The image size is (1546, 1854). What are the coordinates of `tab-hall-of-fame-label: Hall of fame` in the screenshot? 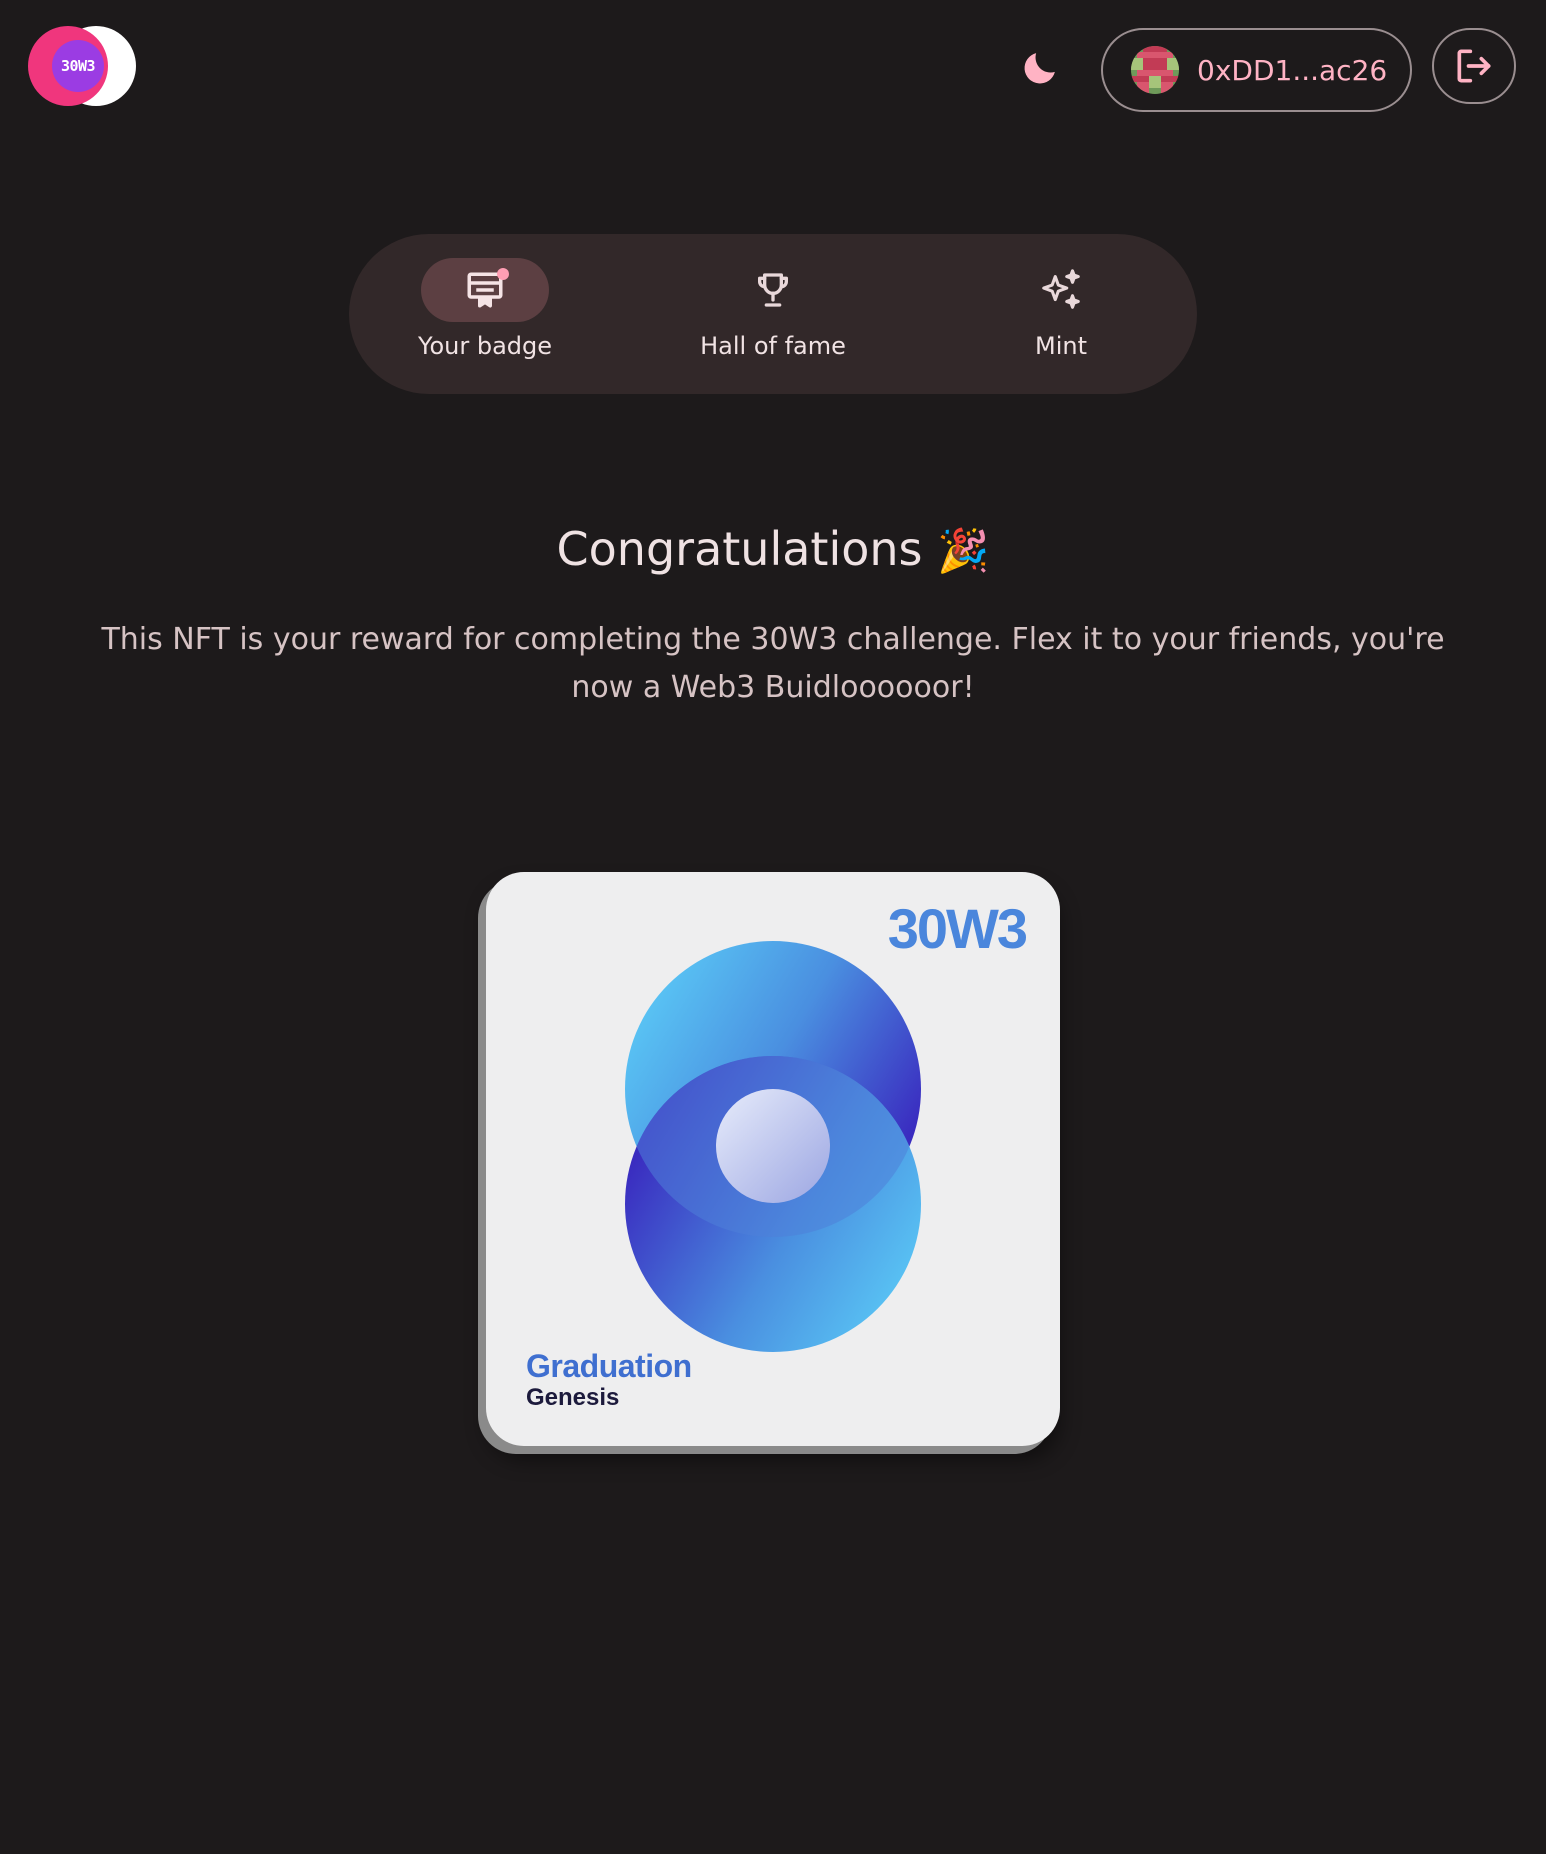 It's located at (773, 346).